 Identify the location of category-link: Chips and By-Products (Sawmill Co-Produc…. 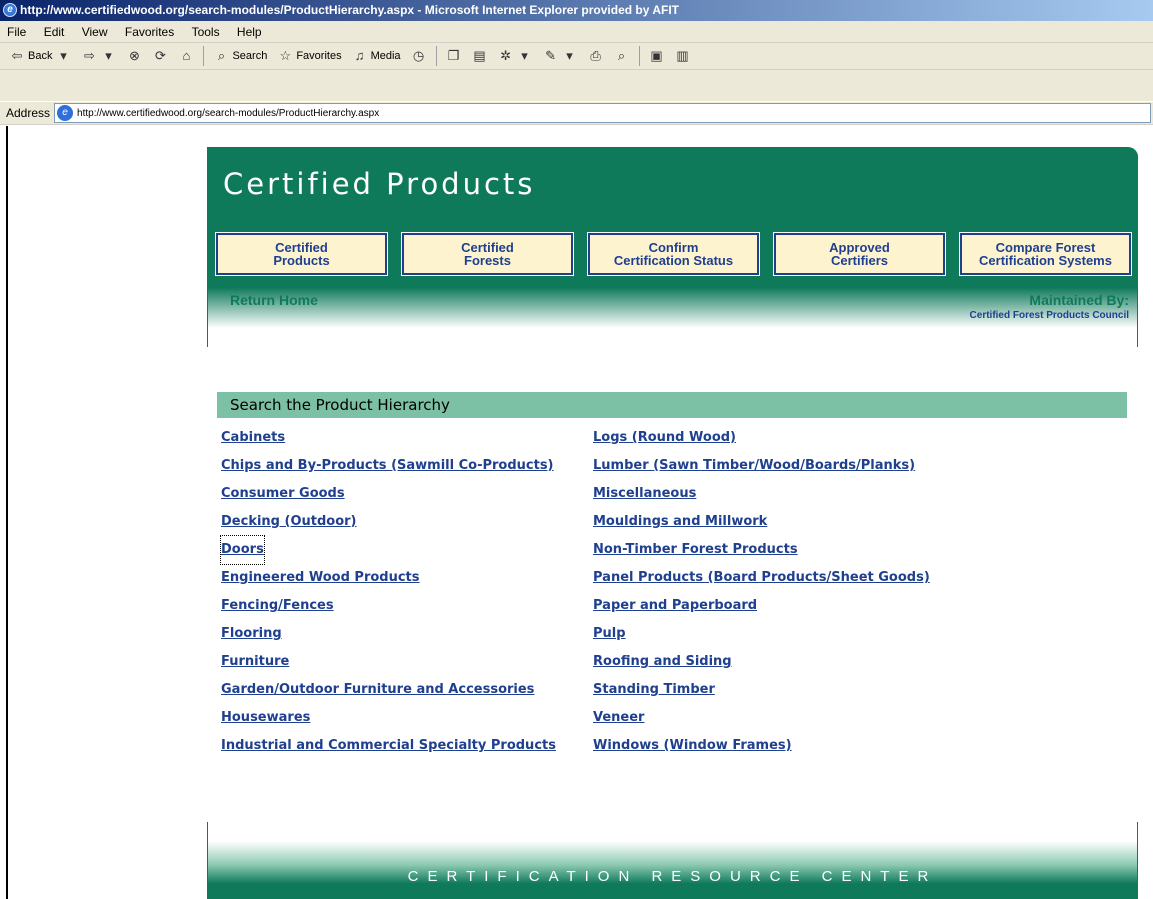
(388, 466).